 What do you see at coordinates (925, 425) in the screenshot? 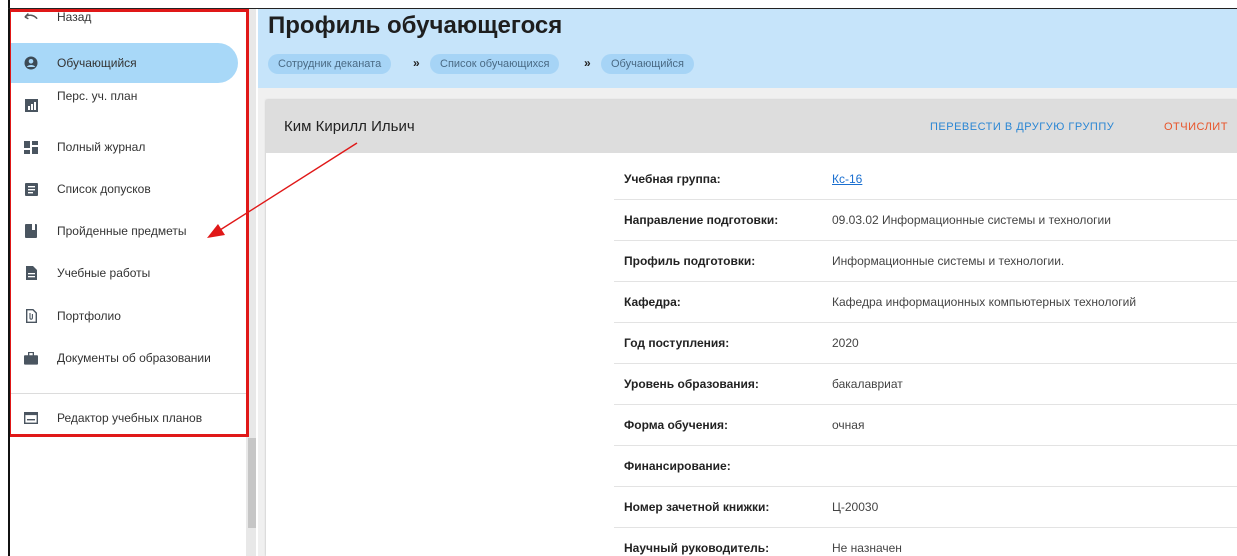
I see `info-row-study-form: Форма обучения: очная` at bounding box center [925, 425].